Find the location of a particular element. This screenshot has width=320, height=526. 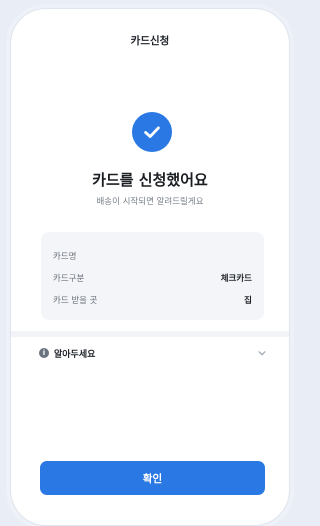

section-divider is located at coordinates (150, 334).